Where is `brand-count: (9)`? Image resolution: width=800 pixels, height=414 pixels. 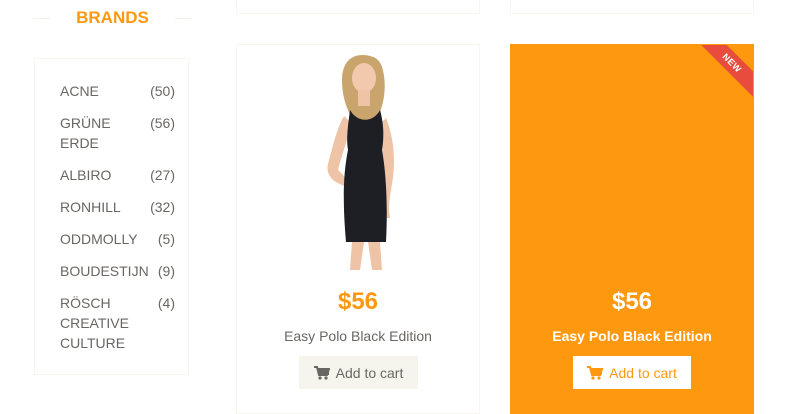
brand-count: (9) is located at coordinates (166, 271).